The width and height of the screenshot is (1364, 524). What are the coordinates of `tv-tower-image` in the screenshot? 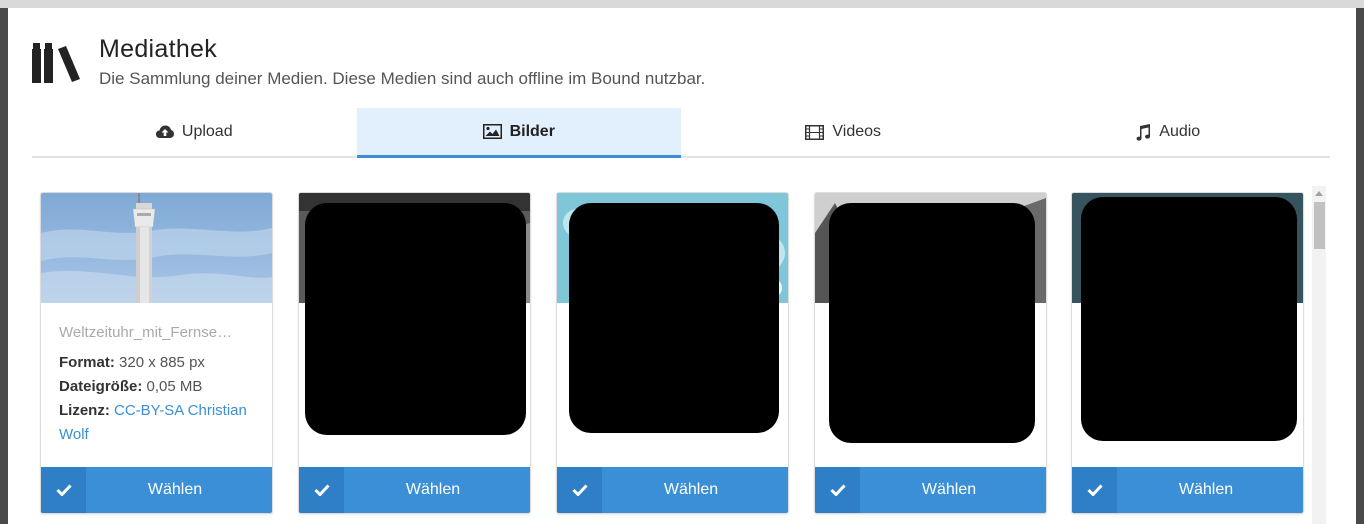 It's located at (156, 248).